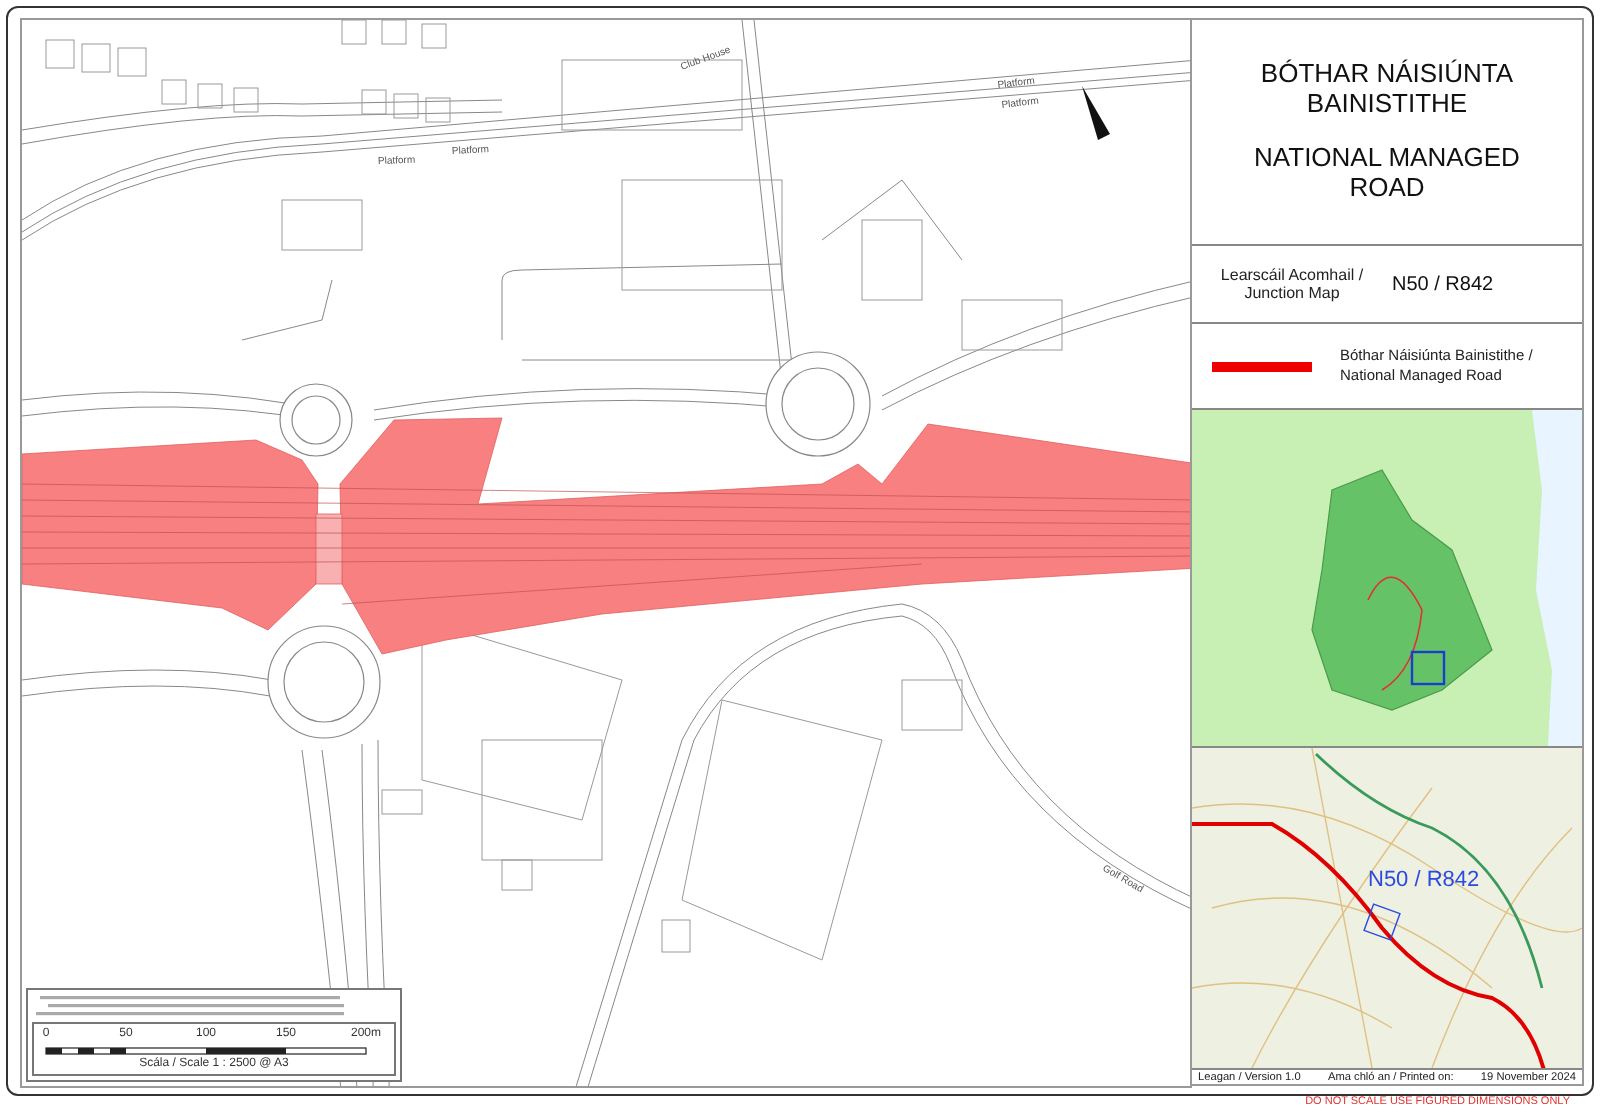 The width and height of the screenshot is (1600, 1120). Describe the element at coordinates (1096, 113) in the screenshot. I see `north-arrow-icon` at that location.